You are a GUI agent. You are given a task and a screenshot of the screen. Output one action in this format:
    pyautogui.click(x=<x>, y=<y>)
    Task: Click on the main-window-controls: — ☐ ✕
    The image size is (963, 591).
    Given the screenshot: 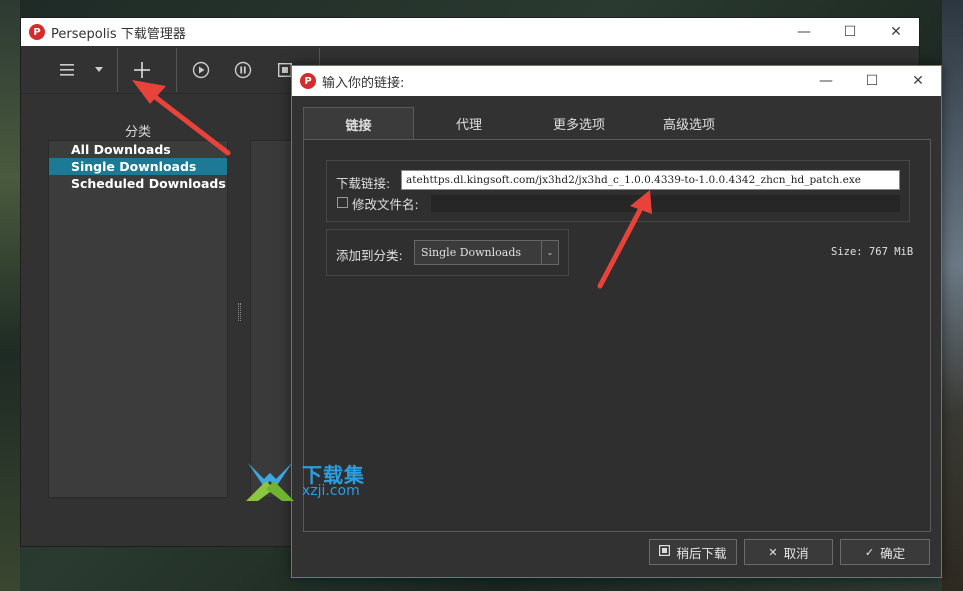 What is the action you would take?
    pyautogui.click(x=850, y=32)
    